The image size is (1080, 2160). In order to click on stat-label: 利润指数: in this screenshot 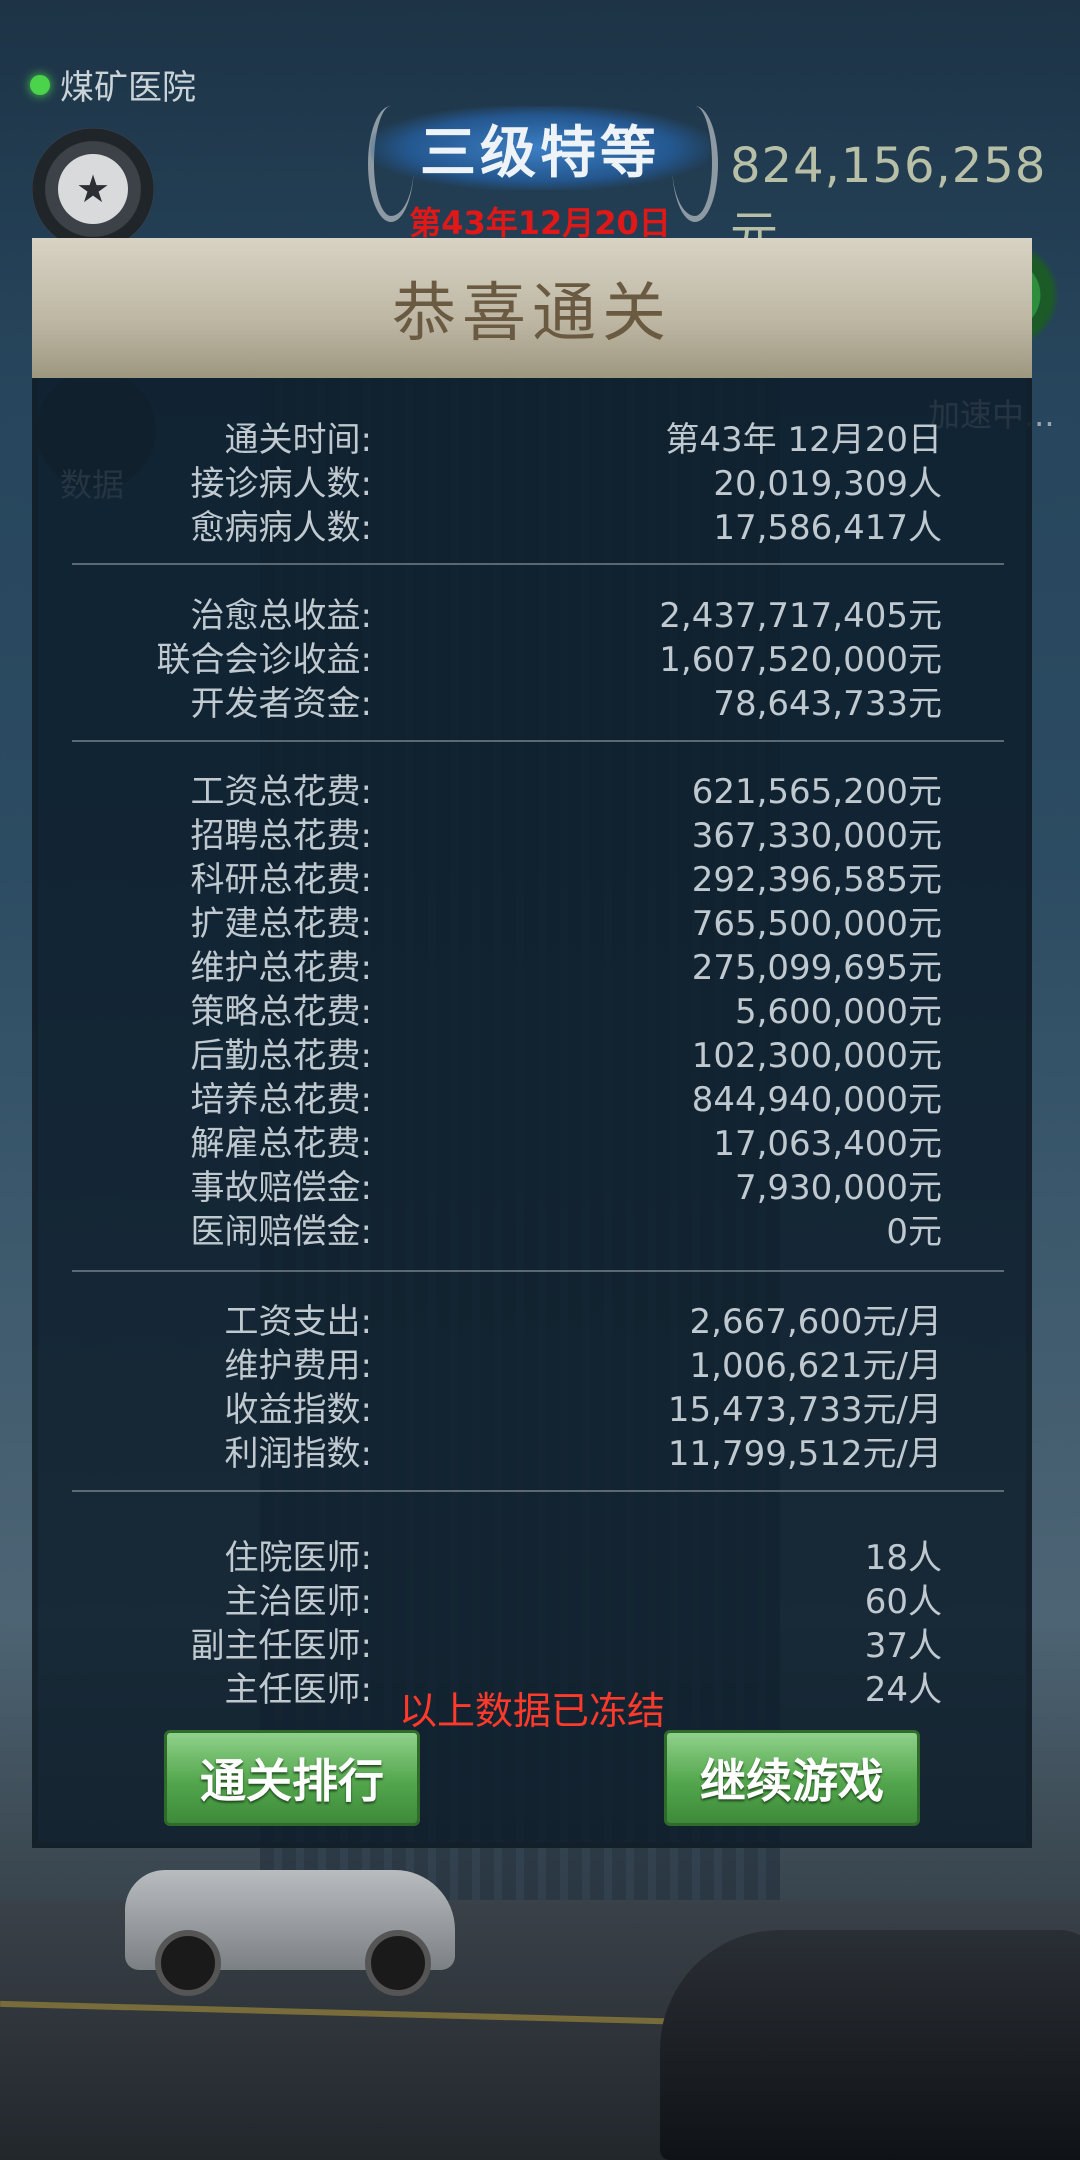, I will do `click(298, 1454)`.